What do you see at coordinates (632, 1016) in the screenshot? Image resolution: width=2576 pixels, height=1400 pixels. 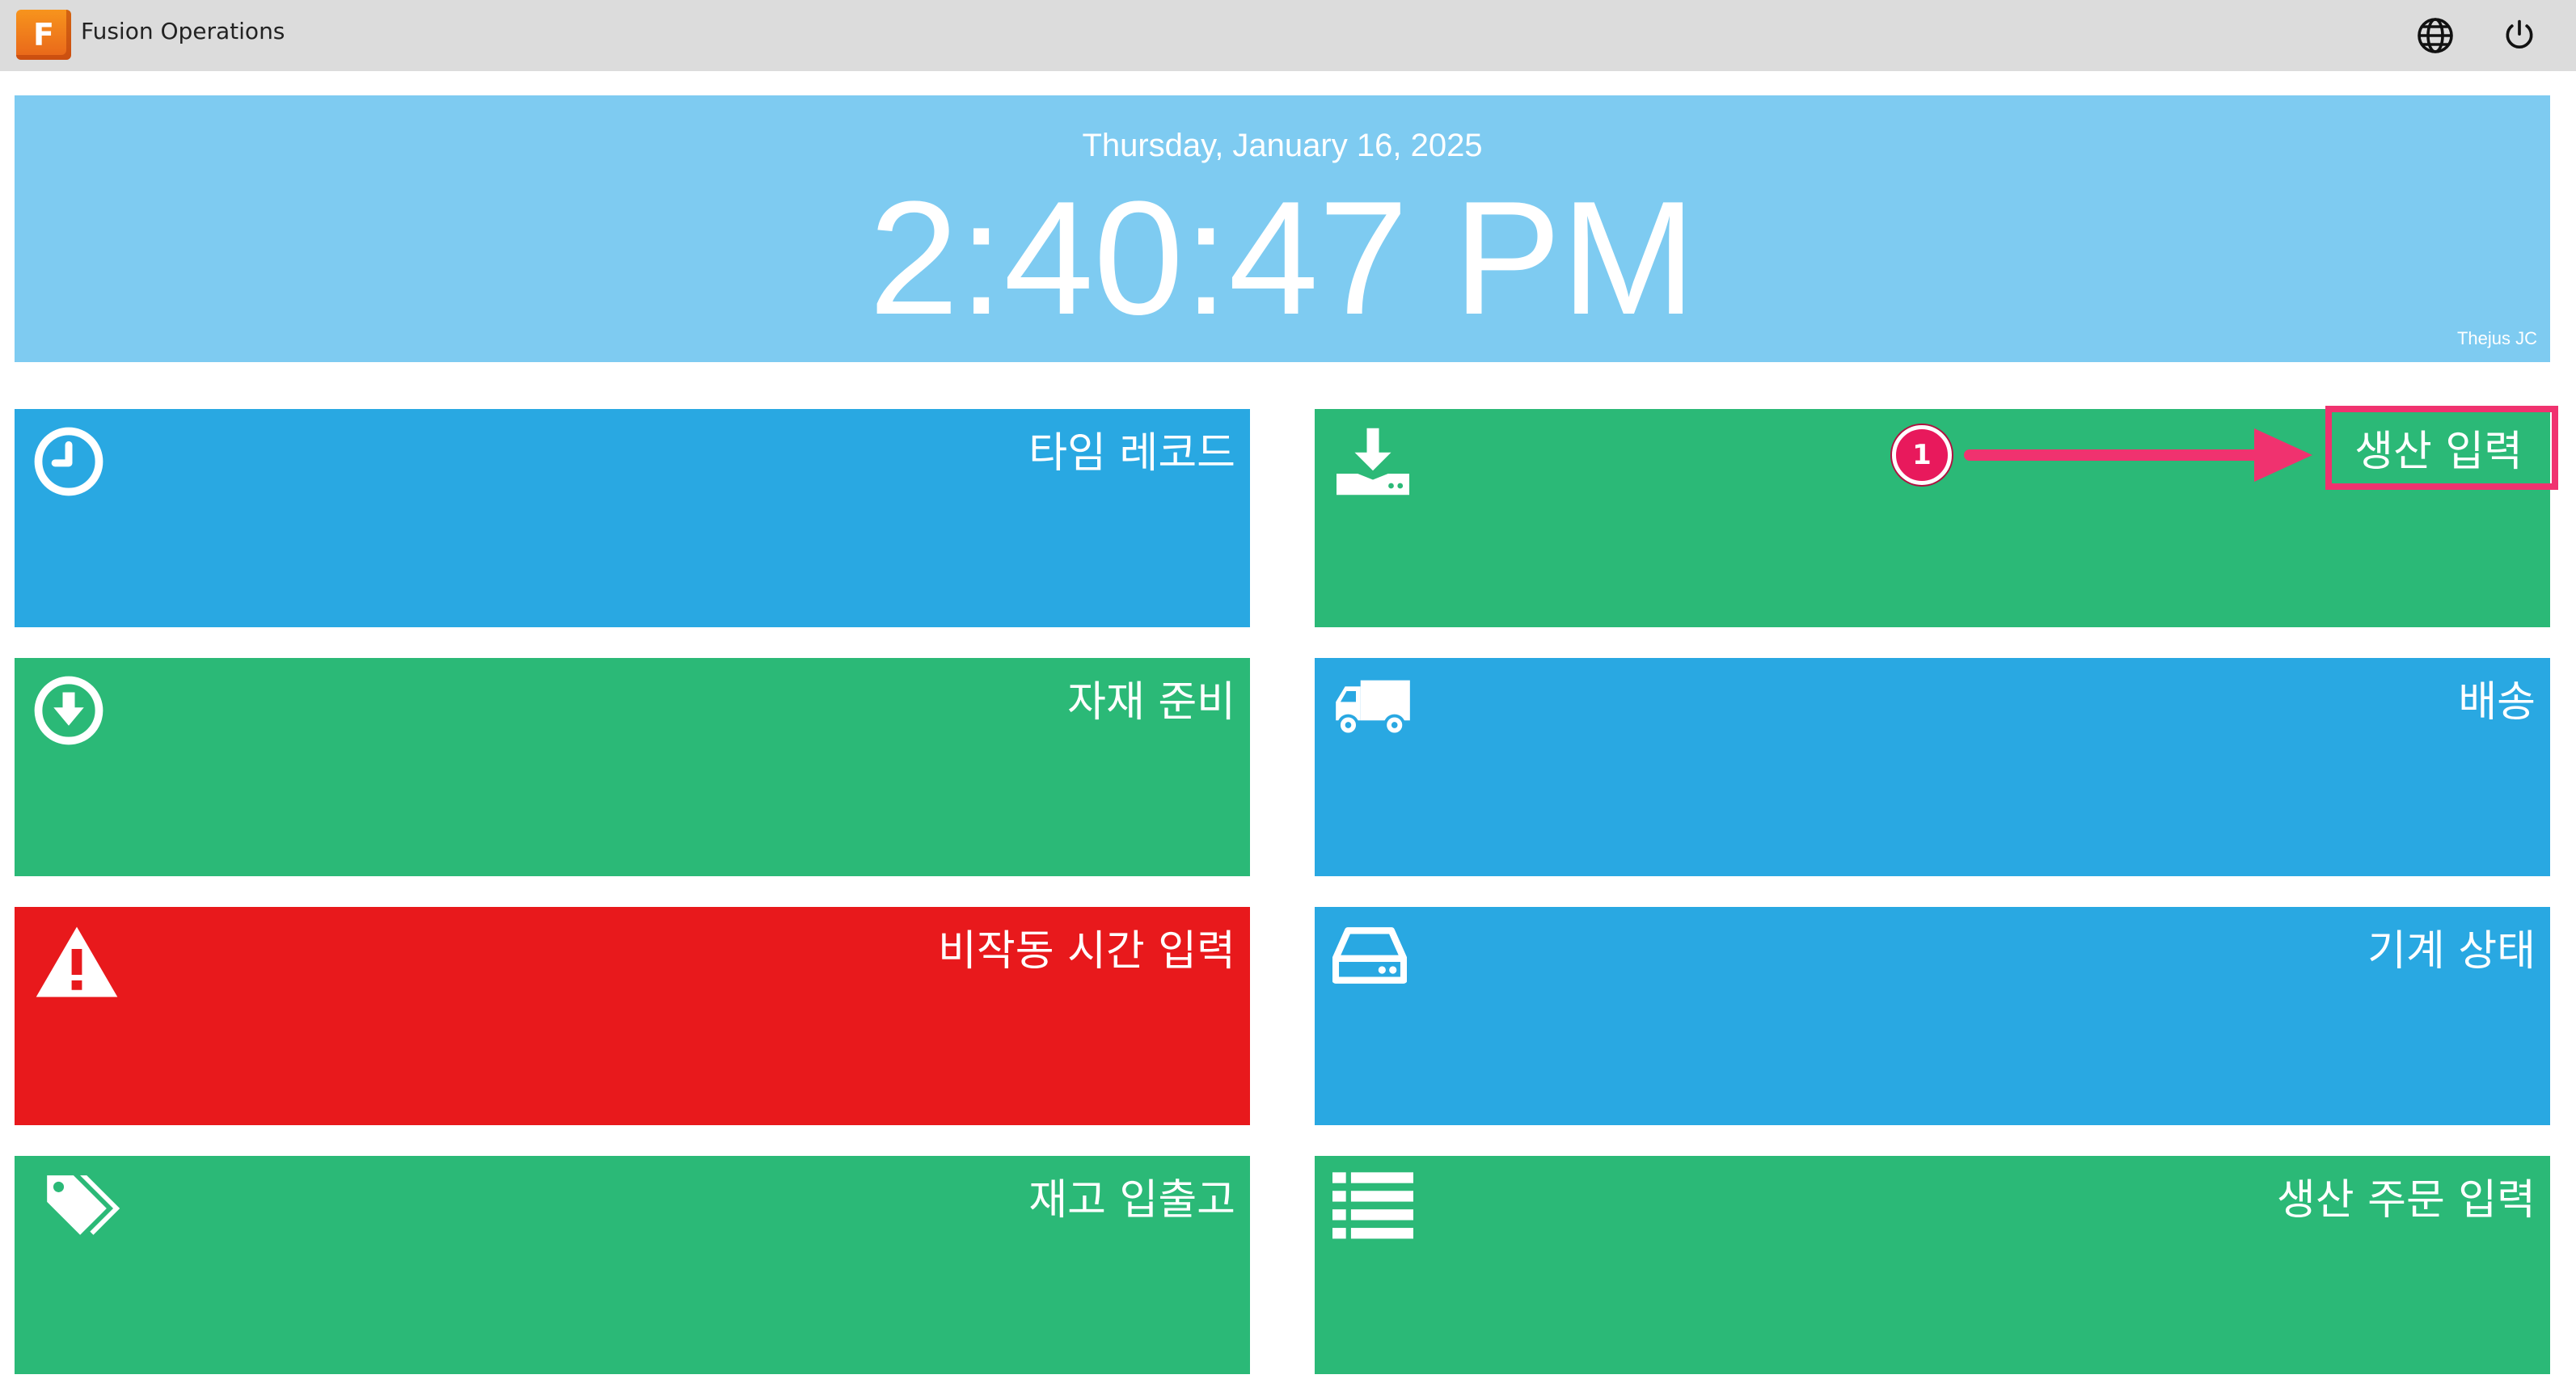 I see `tile-downtime-input: 비작동 시간 입력` at bounding box center [632, 1016].